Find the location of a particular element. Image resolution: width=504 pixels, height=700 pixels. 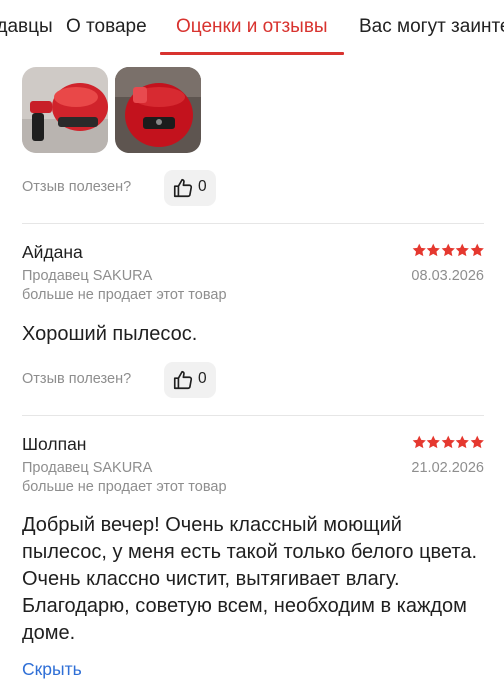

review-text: Хороший пылесос. is located at coordinates (110, 334).